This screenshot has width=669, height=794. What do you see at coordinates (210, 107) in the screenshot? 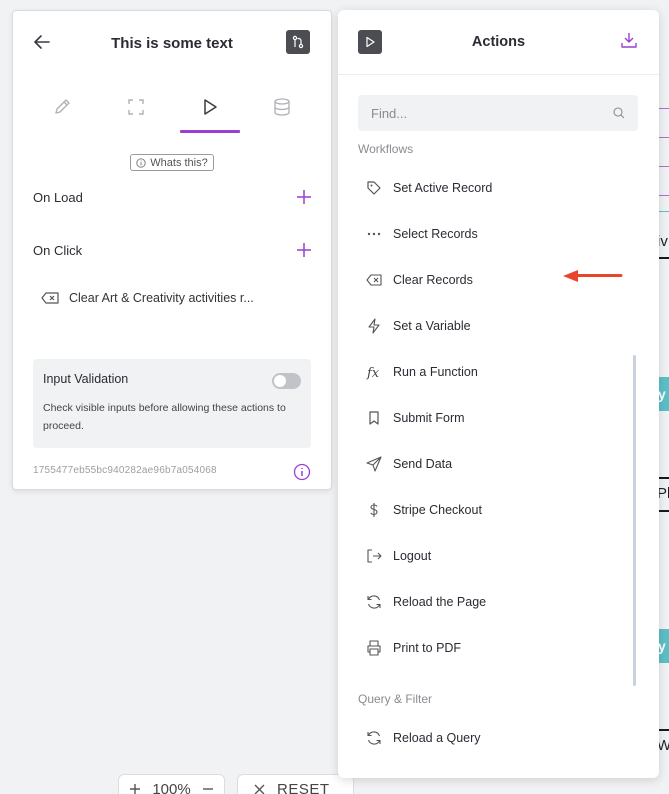
I see `play-icon` at bounding box center [210, 107].